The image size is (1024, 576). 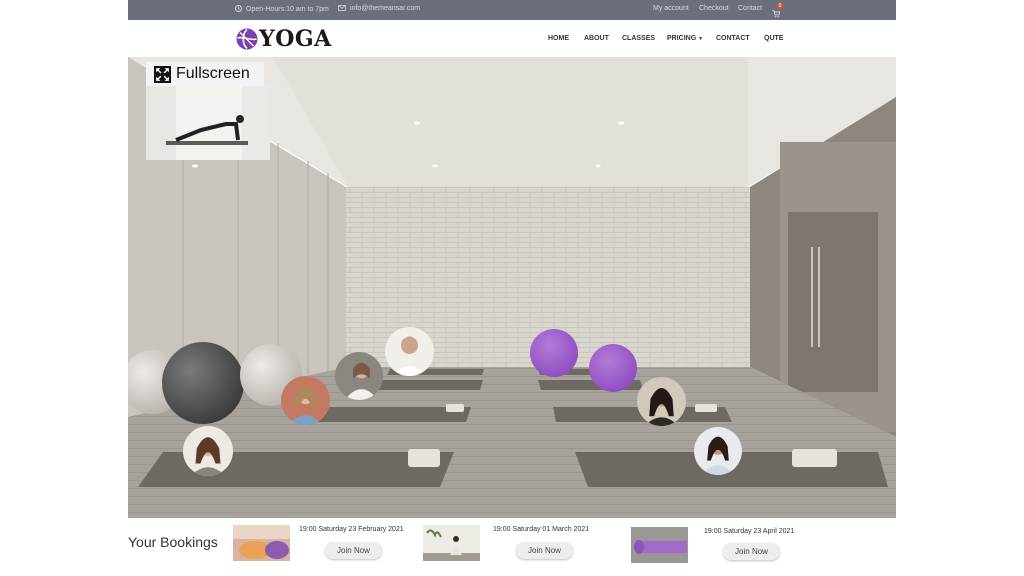 What do you see at coordinates (749, 531) in the screenshot?
I see `booking-date: 19:00 Saturday 23 April 2021` at bounding box center [749, 531].